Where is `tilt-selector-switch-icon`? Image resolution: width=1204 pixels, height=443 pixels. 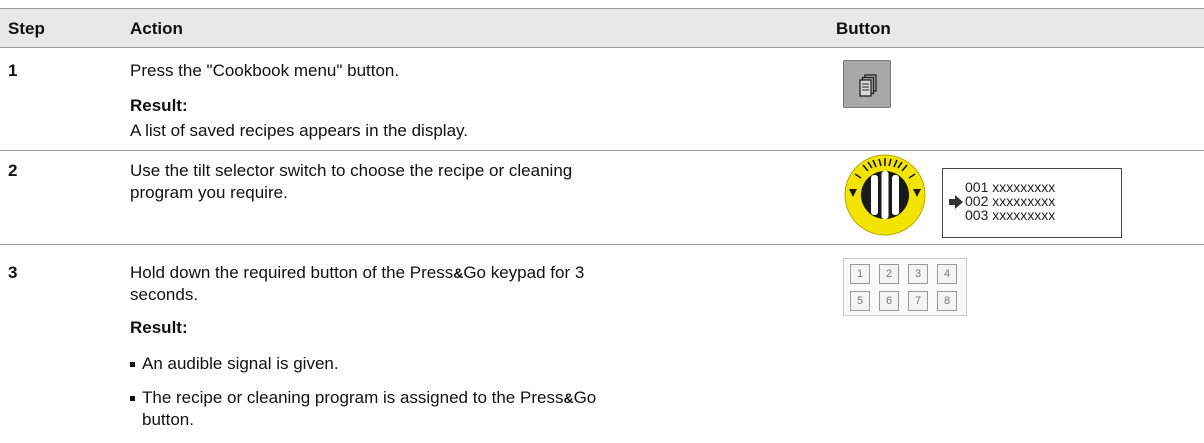
tilt-selector-switch-icon is located at coordinates (885, 195).